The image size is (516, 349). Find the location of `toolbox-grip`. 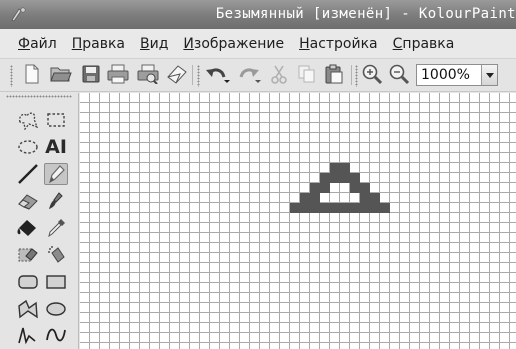

toolbox-grip is located at coordinates (39, 96).